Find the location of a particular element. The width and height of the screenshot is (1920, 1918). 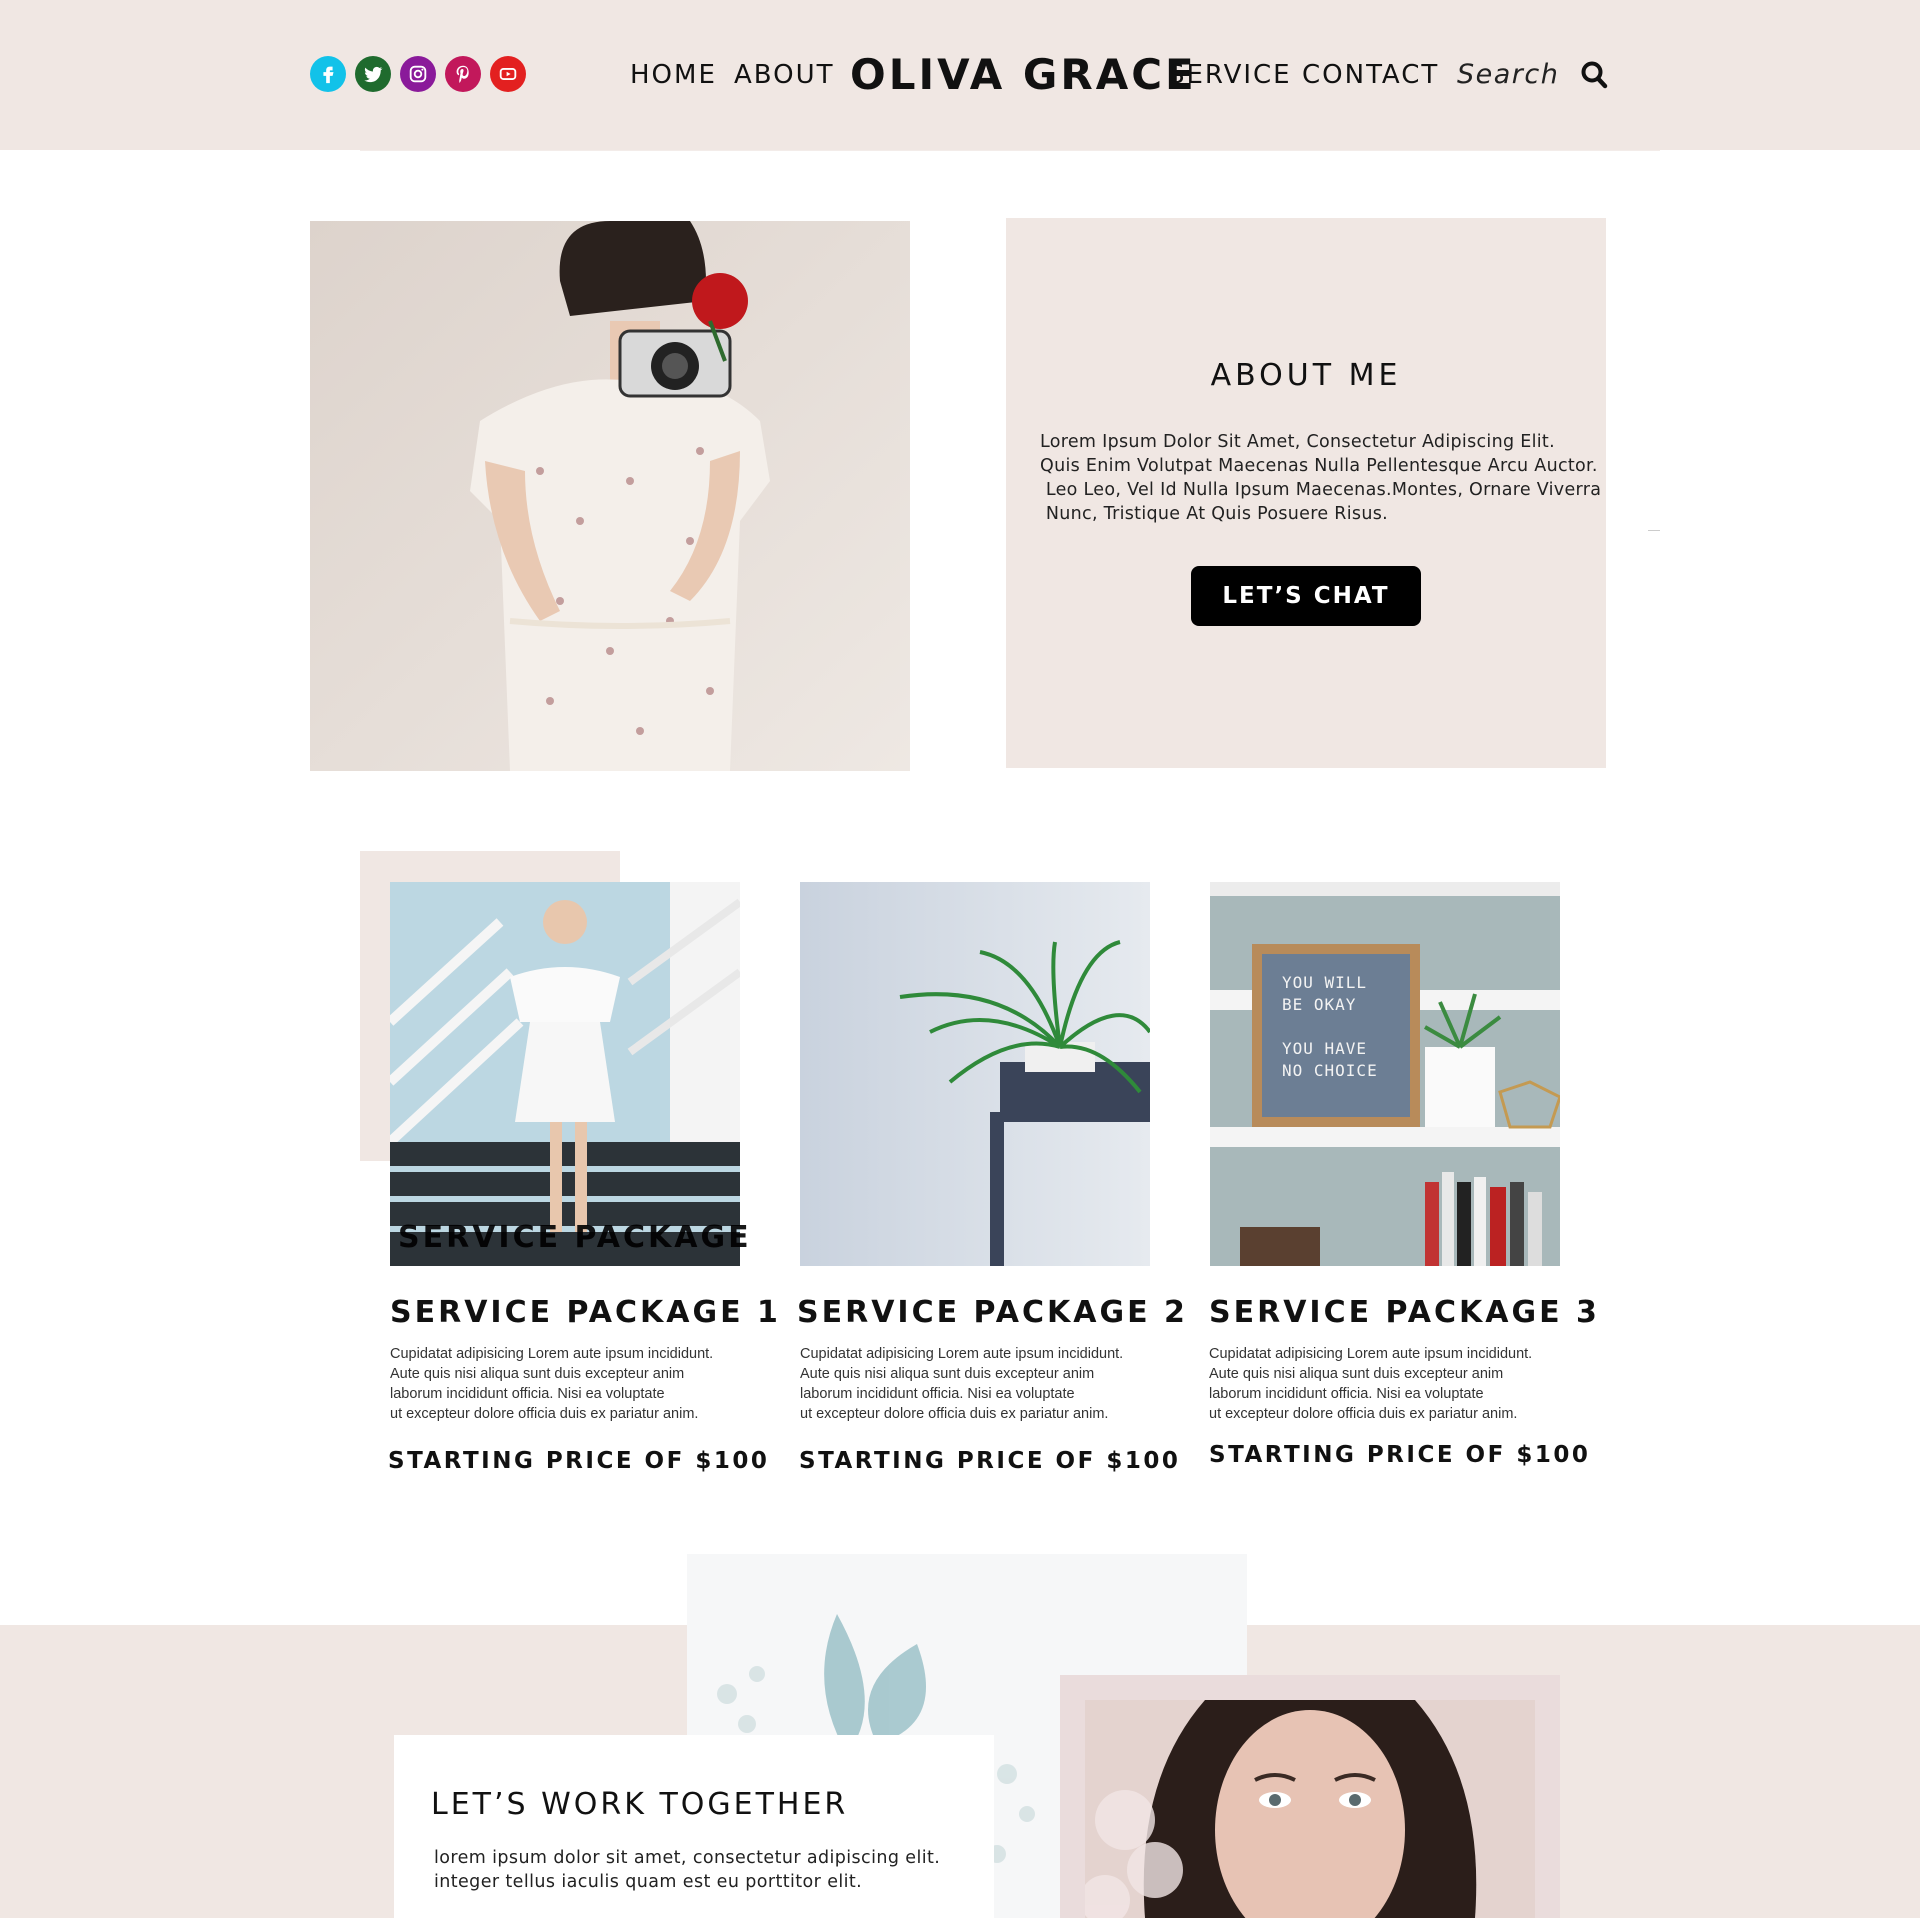

letter-board-line is located at coordinates (1330, 1027).